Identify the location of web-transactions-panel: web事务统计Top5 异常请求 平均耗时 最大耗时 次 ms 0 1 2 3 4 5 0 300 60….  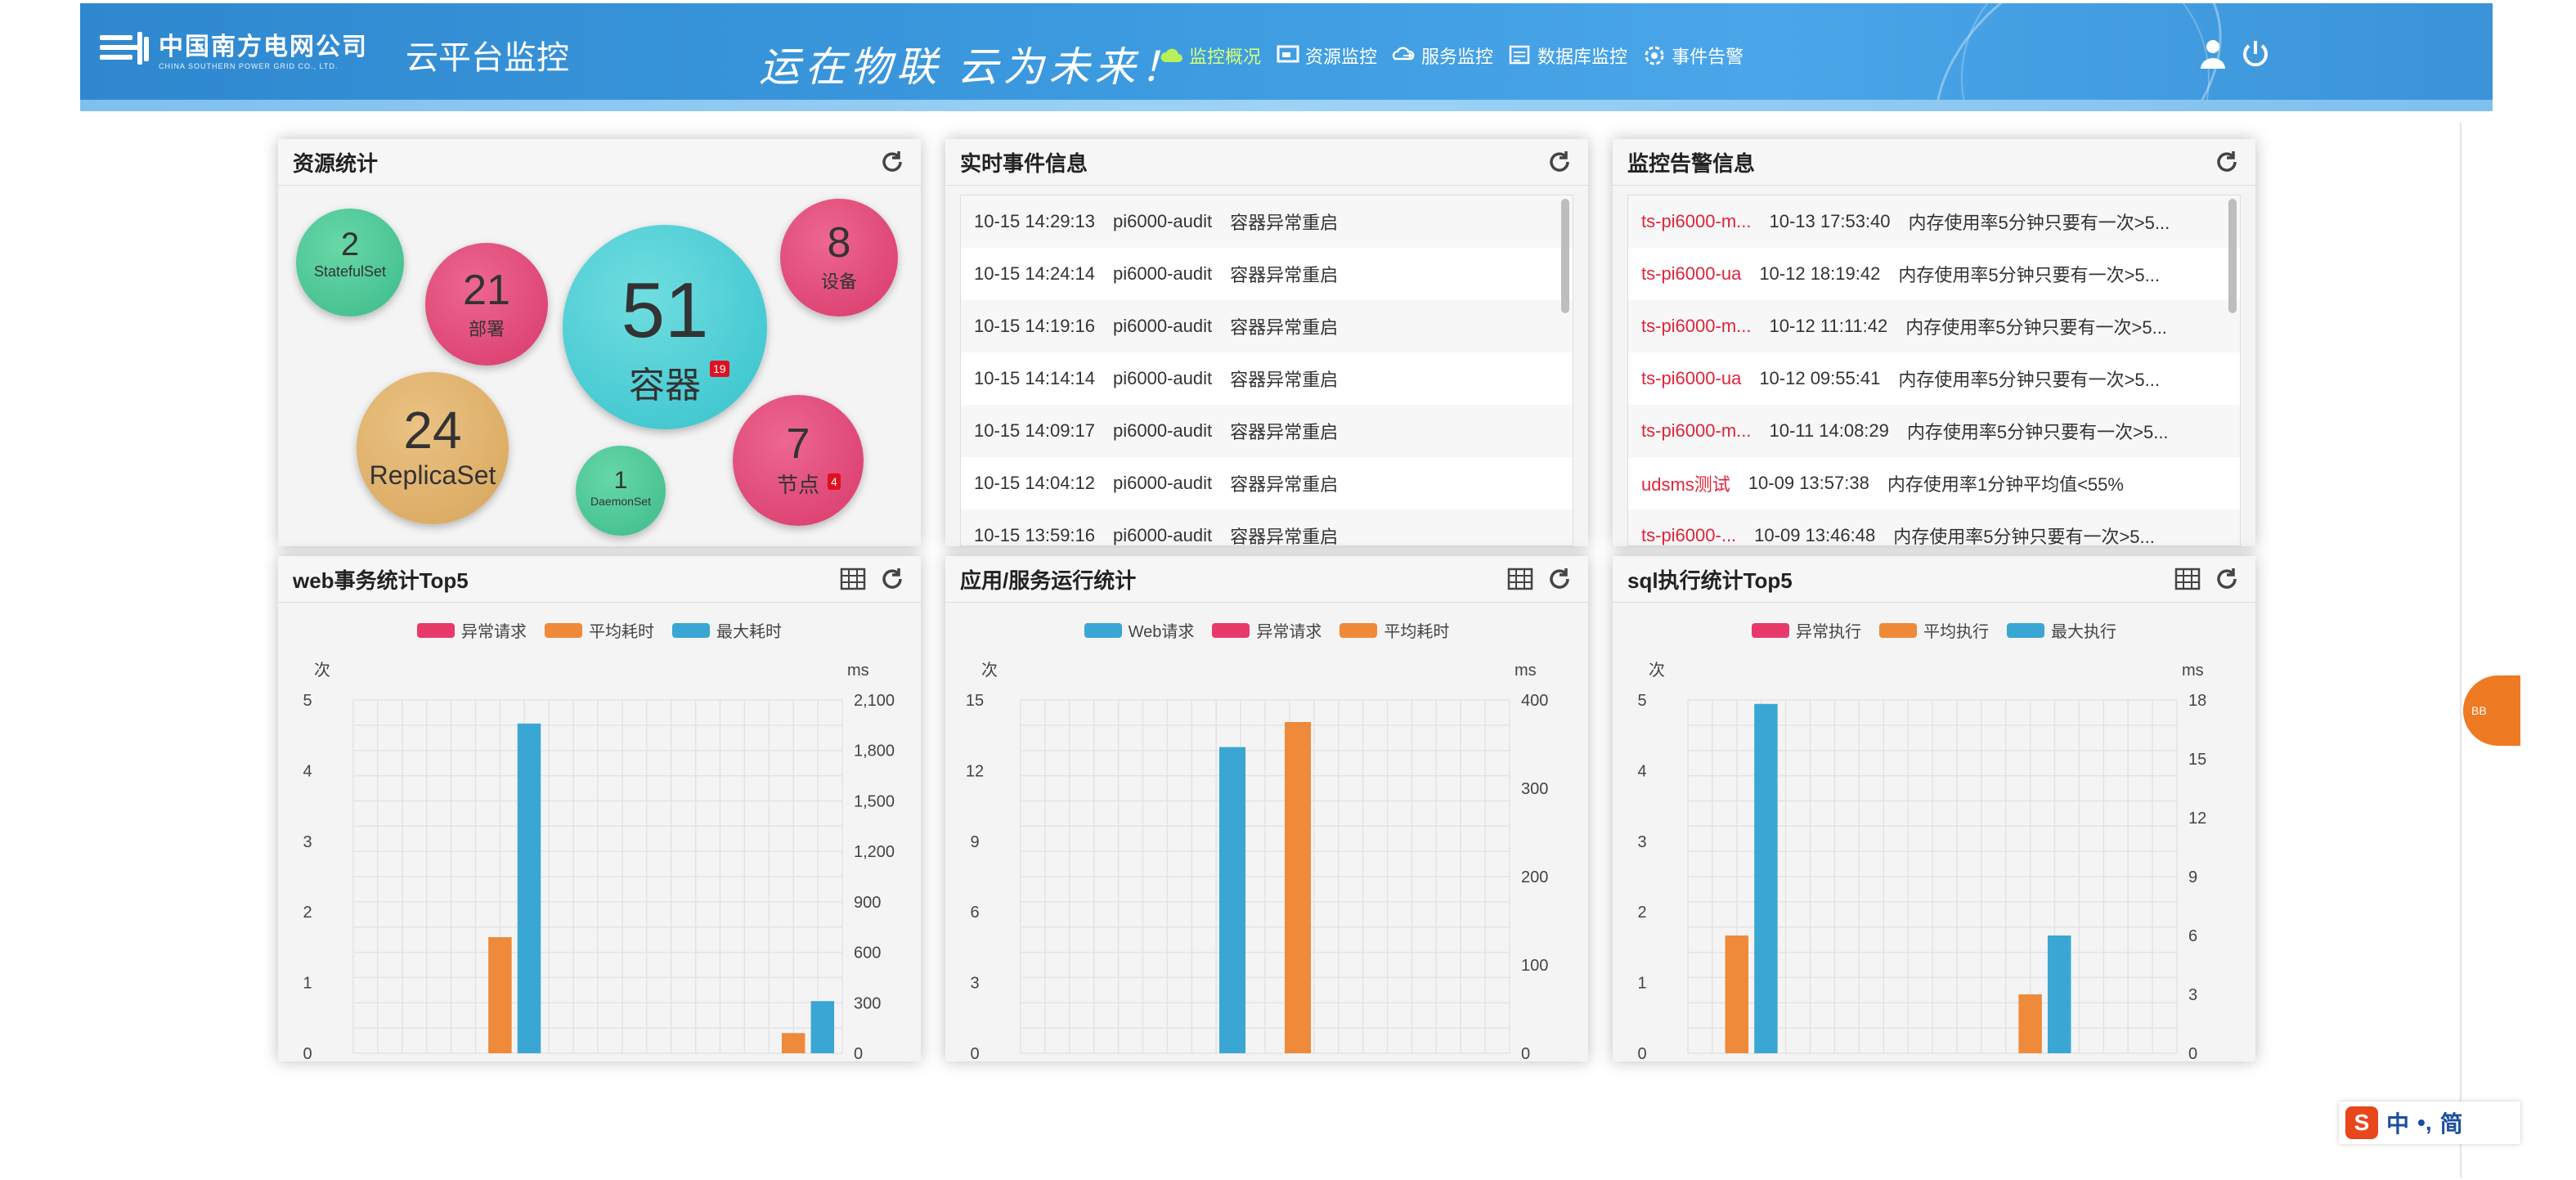
(599, 808).